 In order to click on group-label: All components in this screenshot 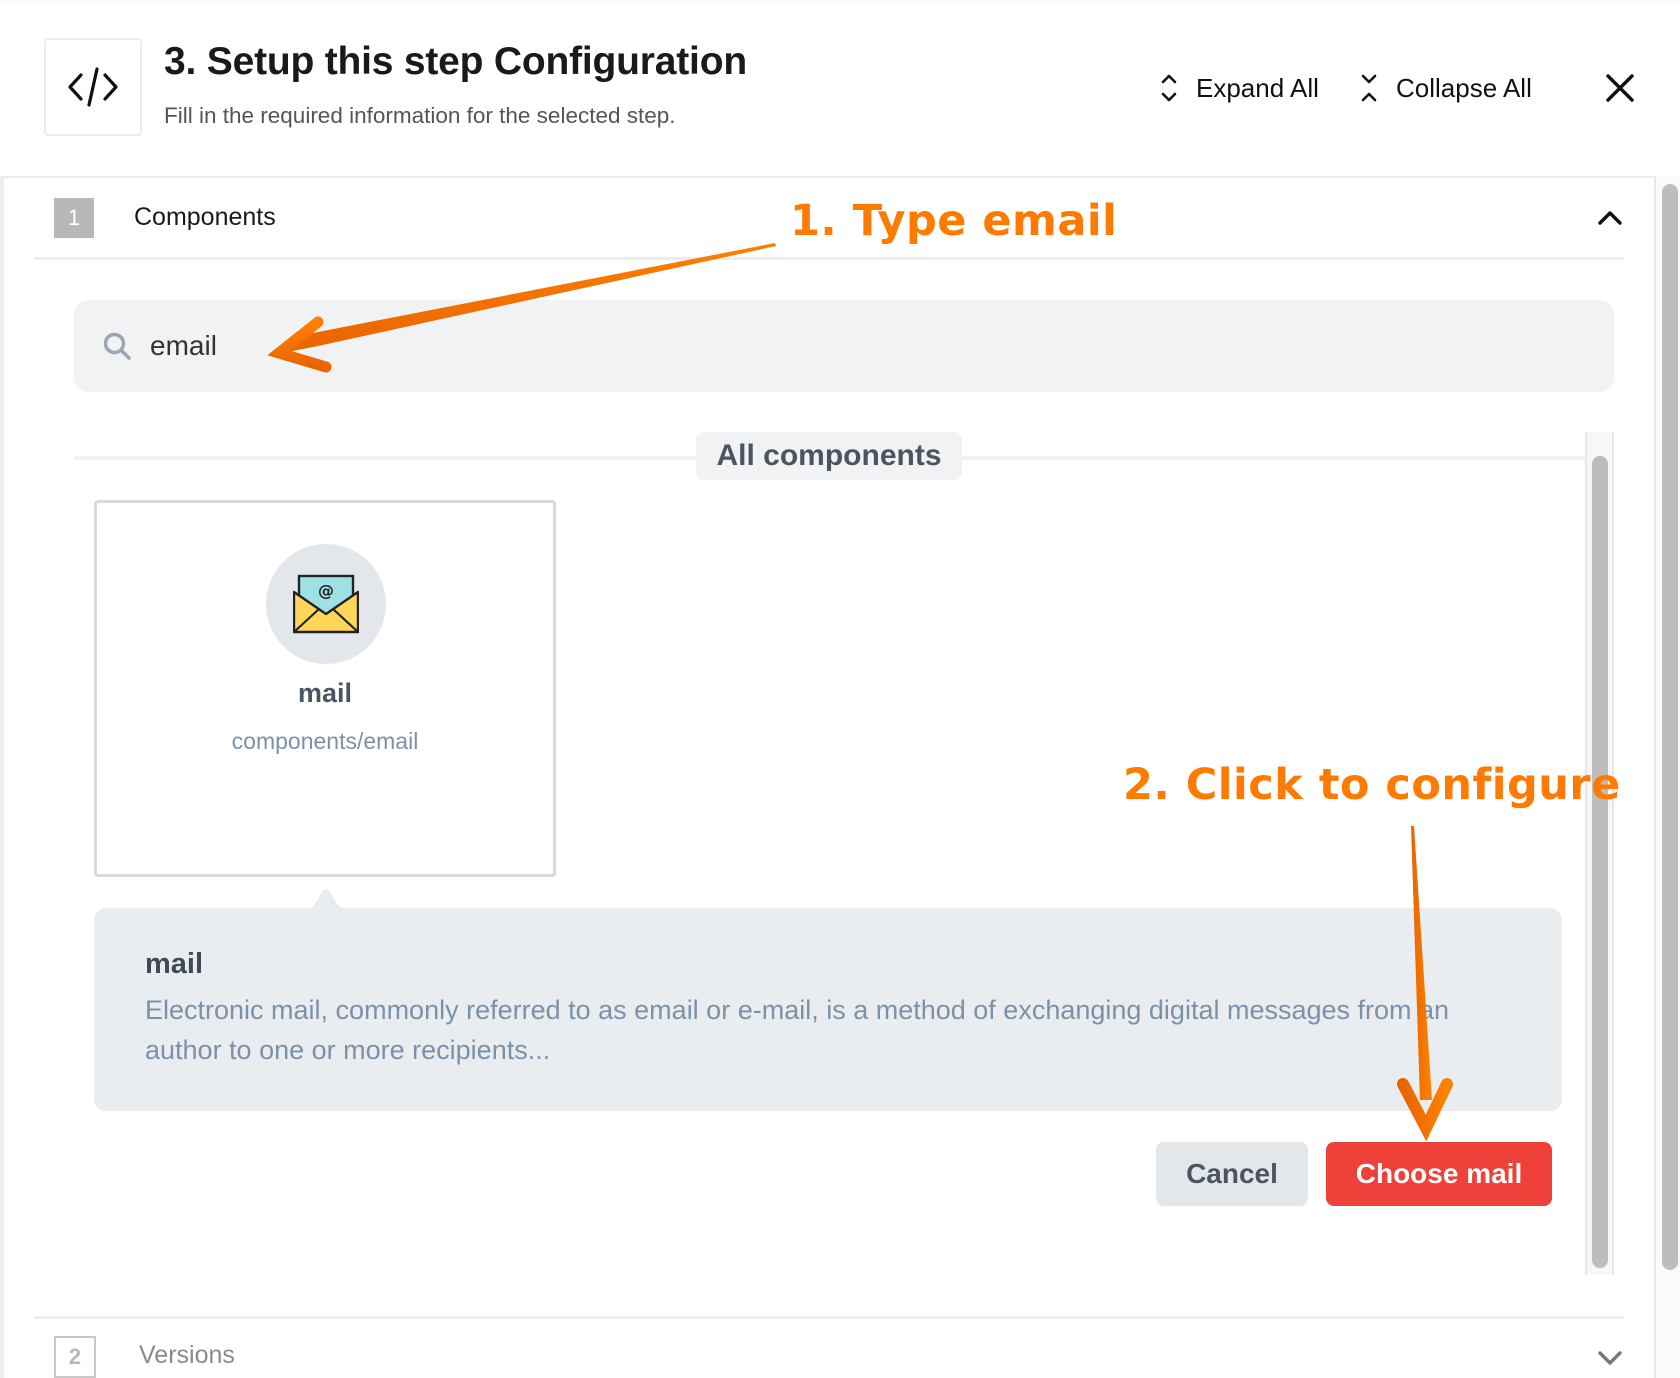, I will do `click(829, 456)`.